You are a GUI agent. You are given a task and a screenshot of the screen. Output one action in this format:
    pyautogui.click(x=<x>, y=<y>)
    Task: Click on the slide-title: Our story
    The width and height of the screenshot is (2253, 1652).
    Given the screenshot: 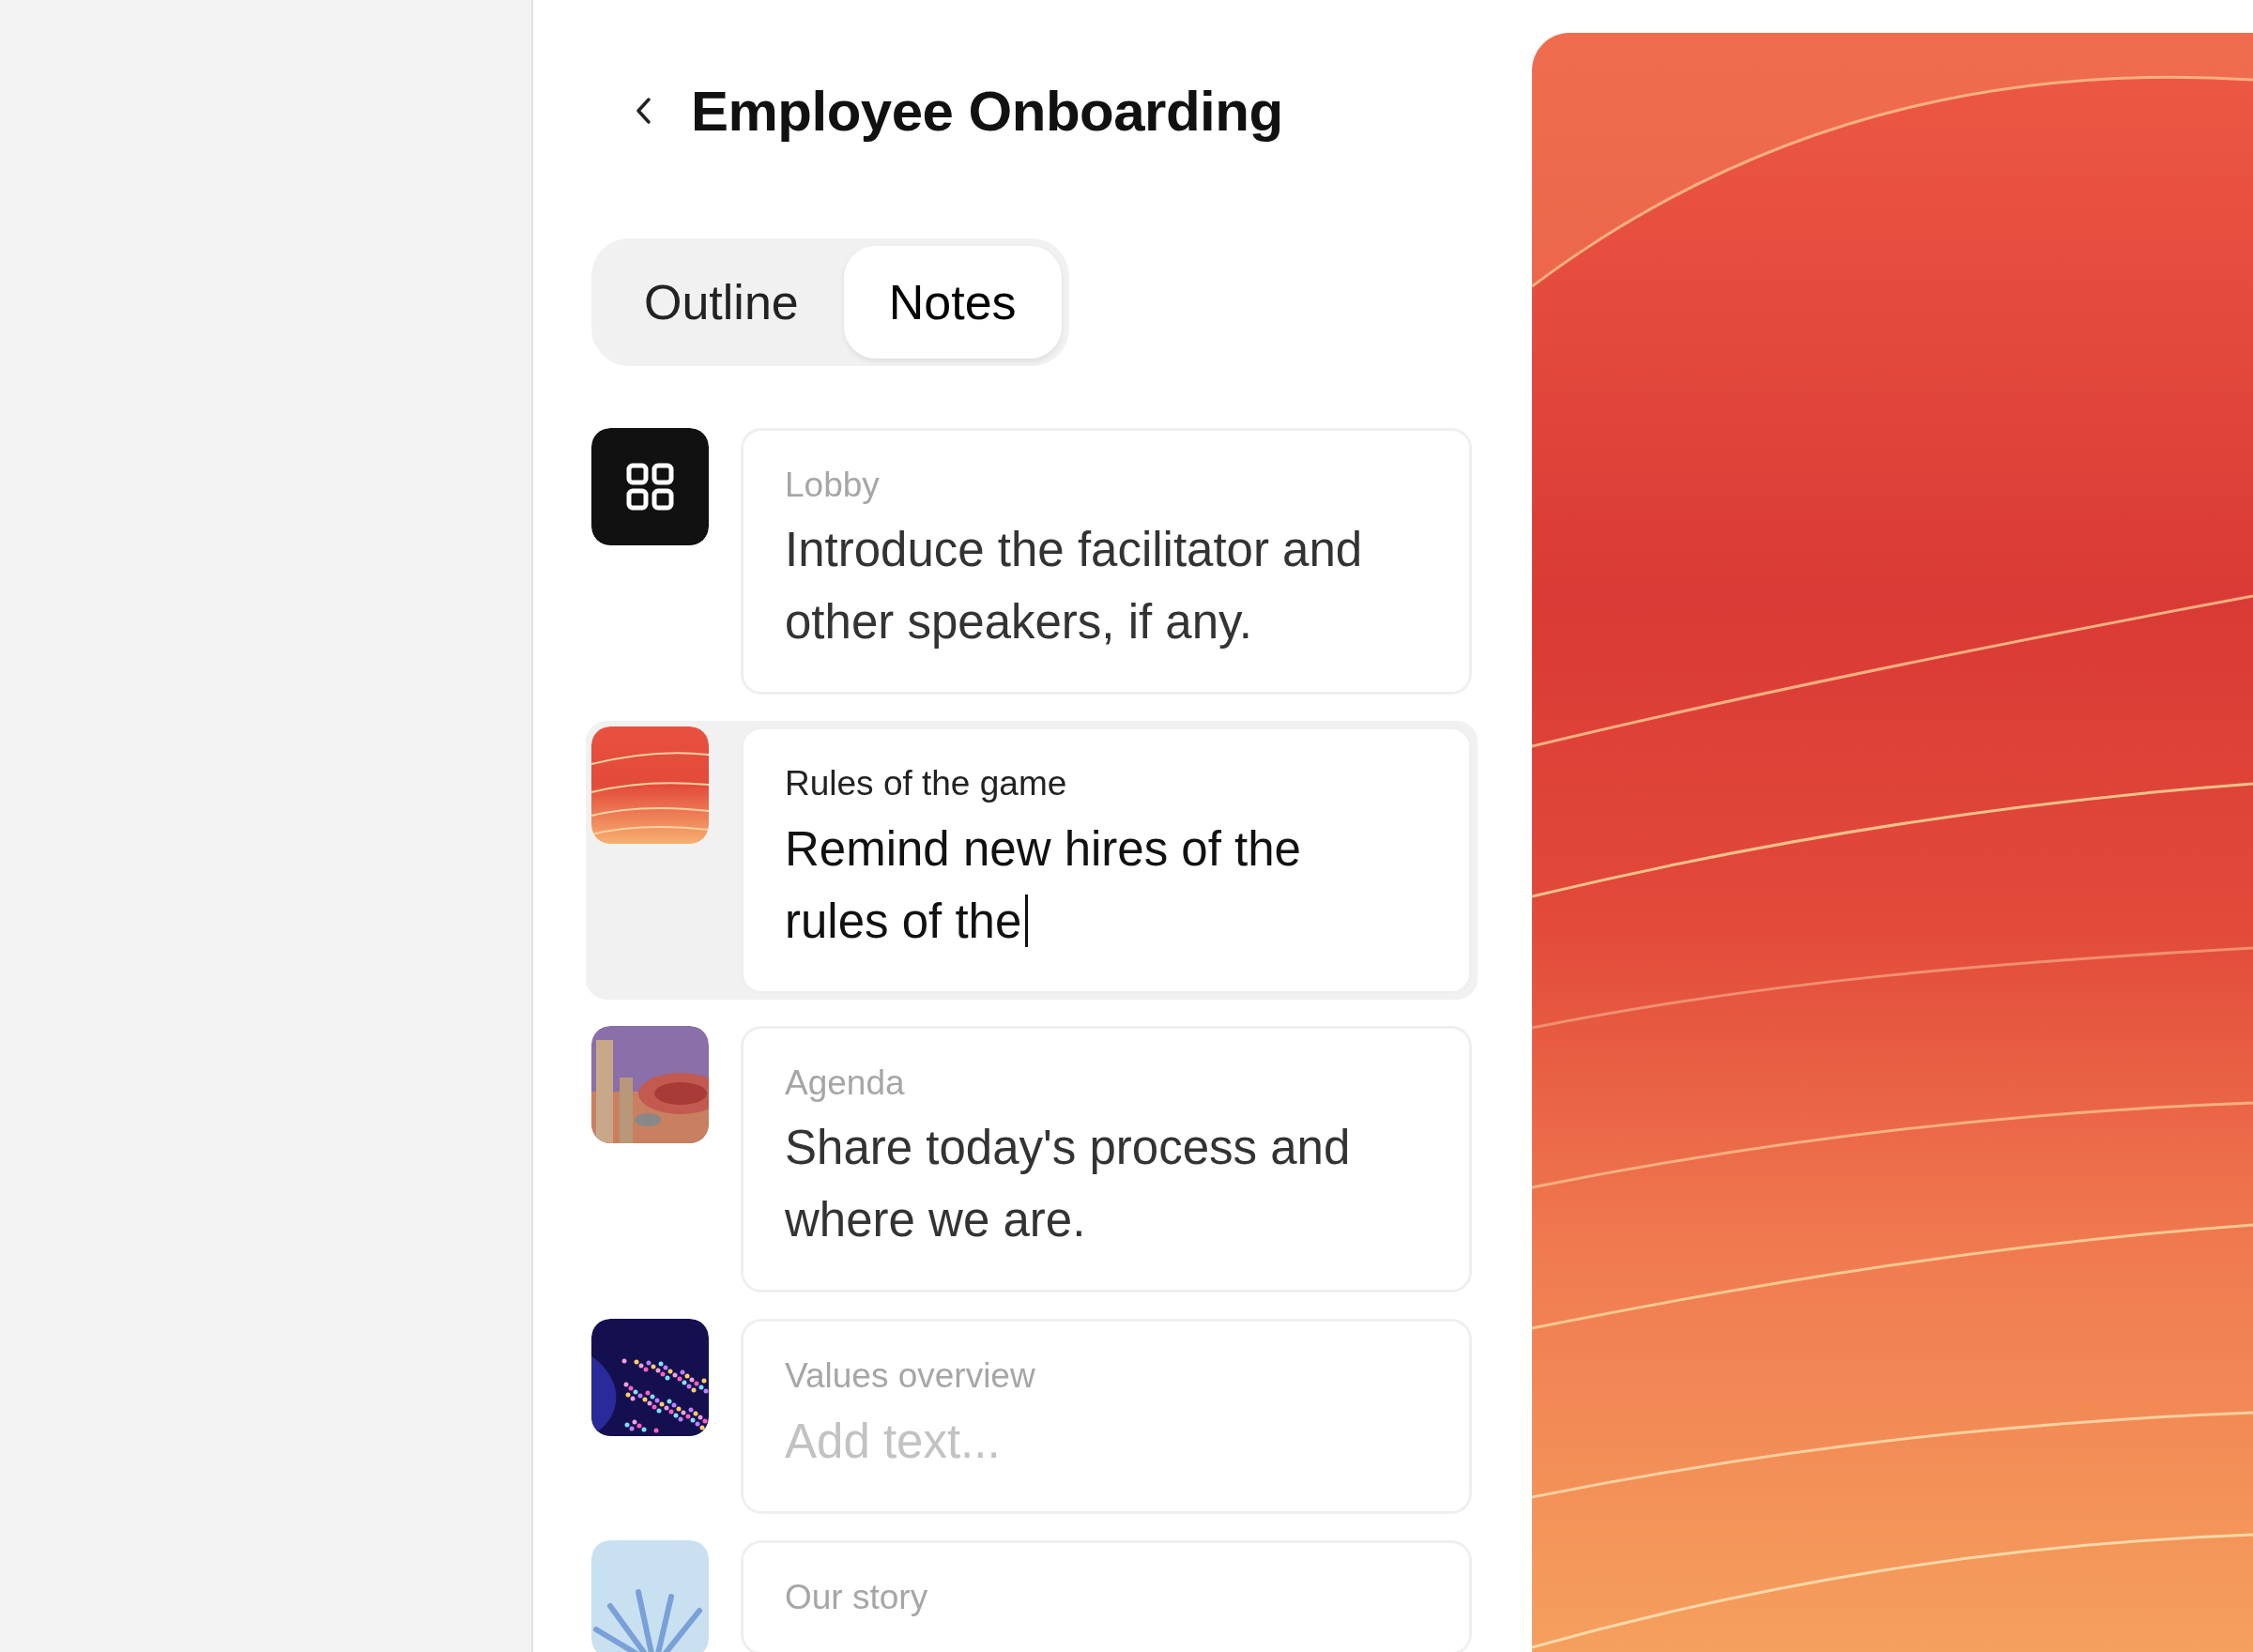 What is the action you would take?
    pyautogui.click(x=857, y=1597)
    